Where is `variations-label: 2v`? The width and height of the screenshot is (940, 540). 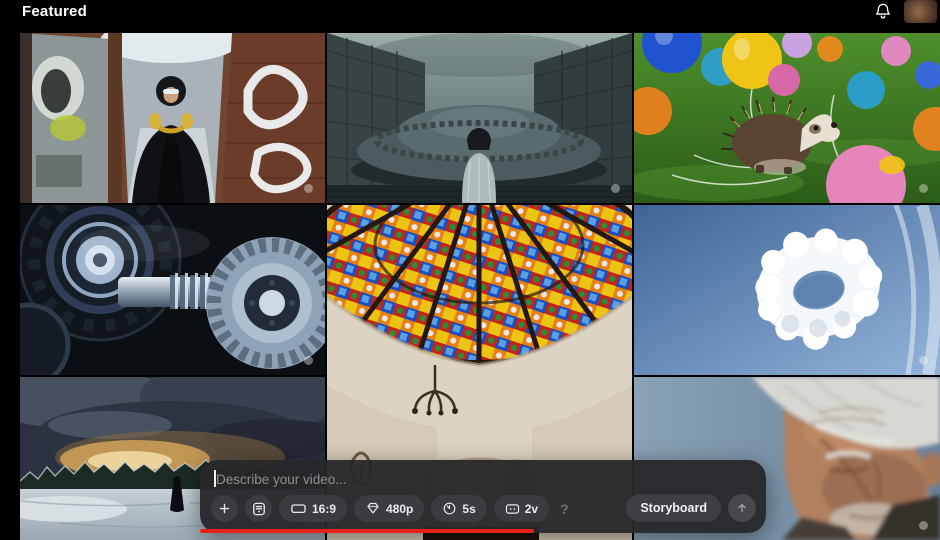 variations-label: 2v is located at coordinates (531, 508).